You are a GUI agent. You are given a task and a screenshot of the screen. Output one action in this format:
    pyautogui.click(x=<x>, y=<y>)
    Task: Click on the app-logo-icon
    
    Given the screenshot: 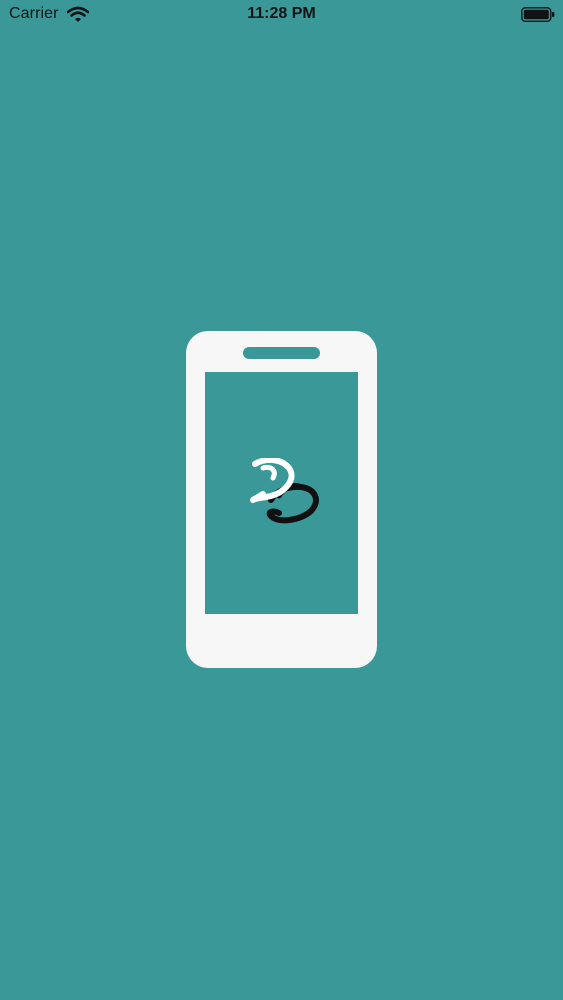 What is the action you would take?
    pyautogui.click(x=285, y=490)
    